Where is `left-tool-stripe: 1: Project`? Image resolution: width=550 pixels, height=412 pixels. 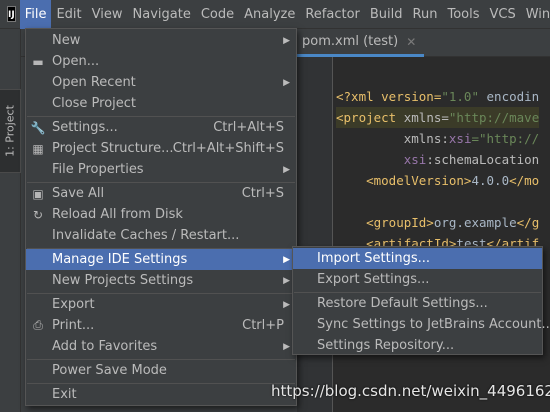 left-tool-stripe: 1: Project is located at coordinates (10, 220).